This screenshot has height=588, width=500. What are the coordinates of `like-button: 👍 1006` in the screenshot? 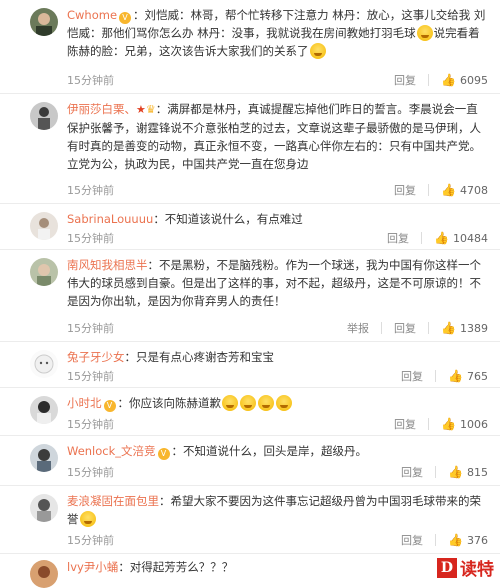 It's located at (464, 424).